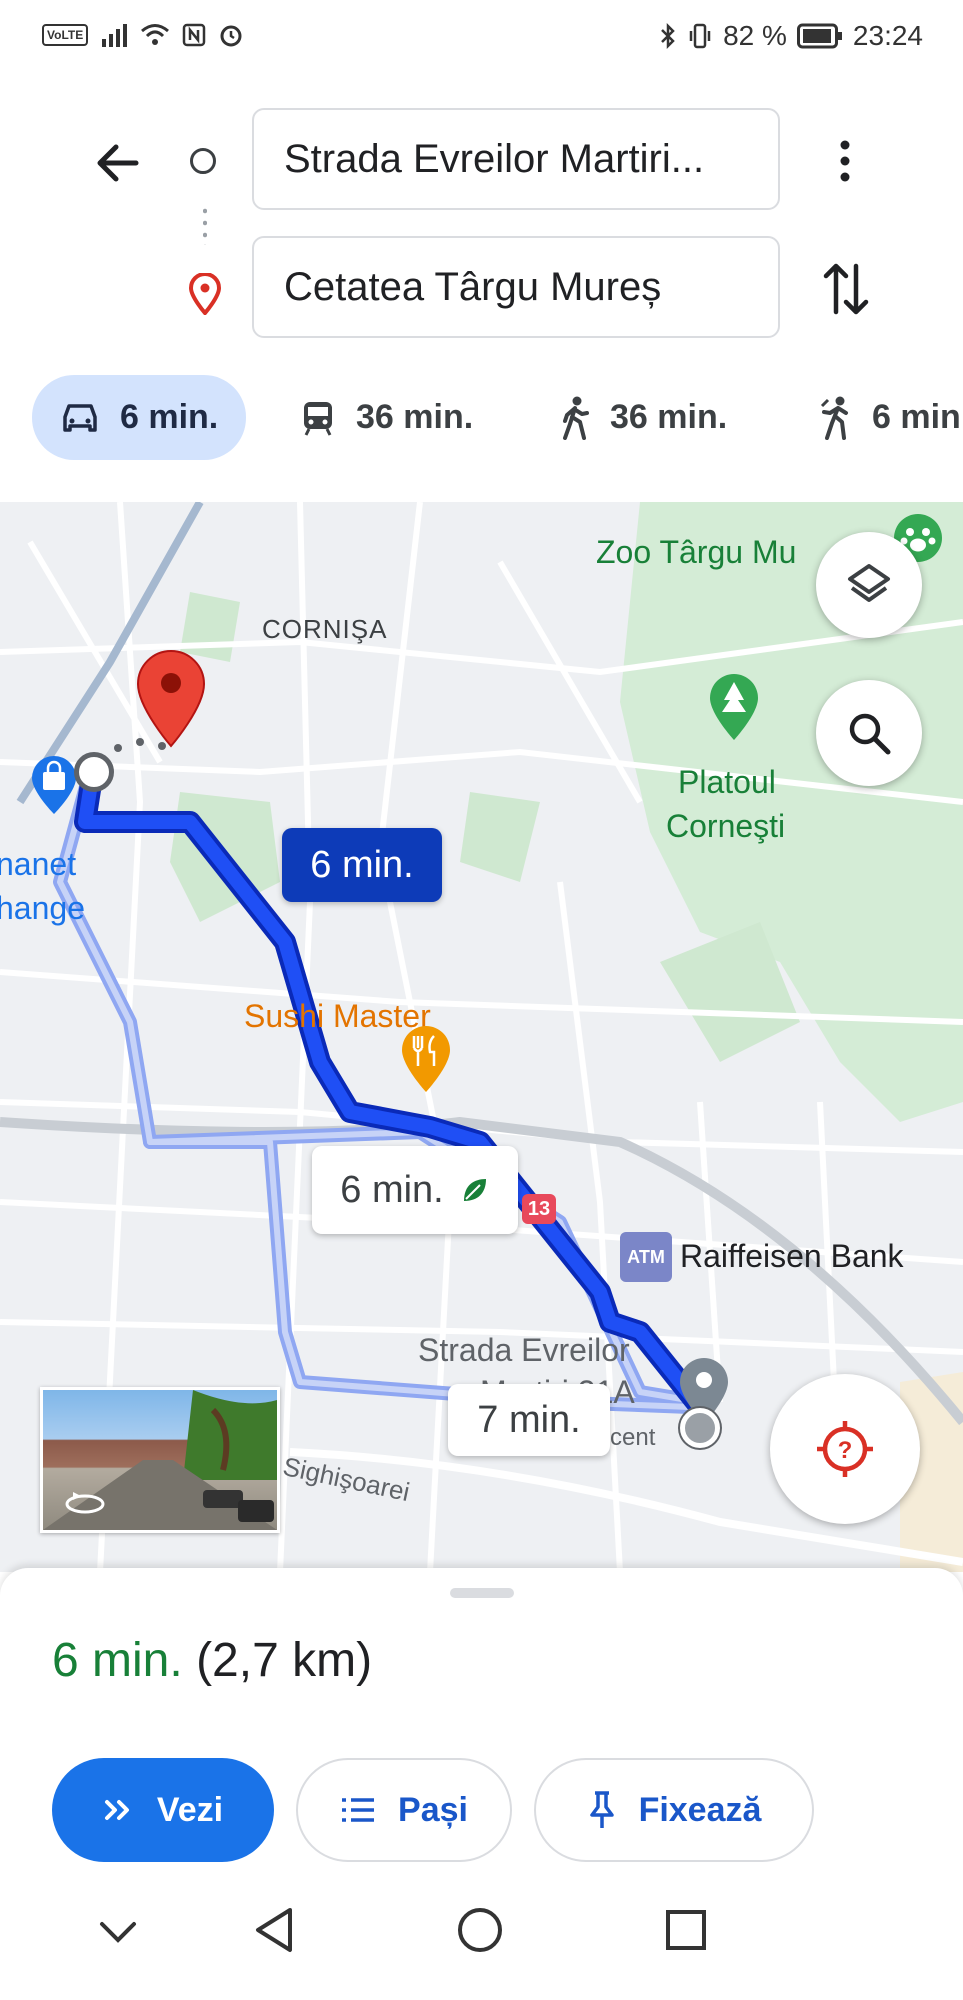  What do you see at coordinates (205, 294) in the screenshot?
I see `destination-pin-icon` at bounding box center [205, 294].